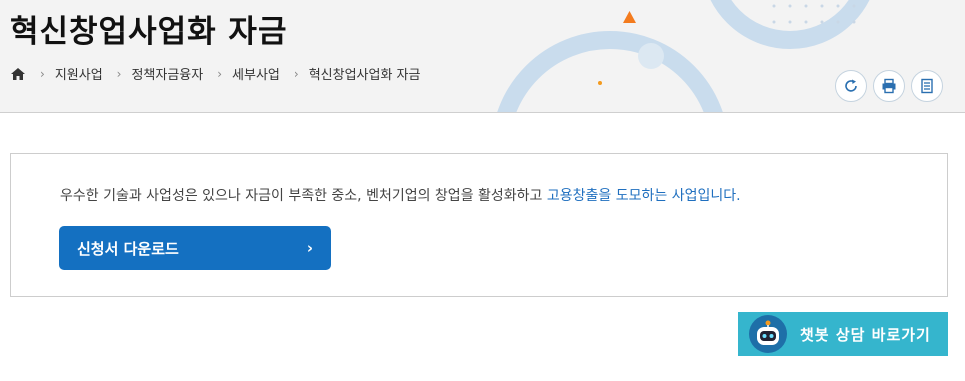 The width and height of the screenshot is (965, 381). I want to click on page-title: 혁신창업사업화 자금, so click(149, 32).